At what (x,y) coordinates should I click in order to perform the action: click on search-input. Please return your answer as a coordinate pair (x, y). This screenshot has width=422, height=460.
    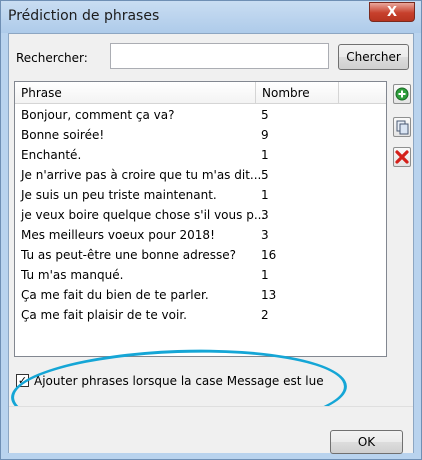
    Looking at the image, I should click on (219, 56).